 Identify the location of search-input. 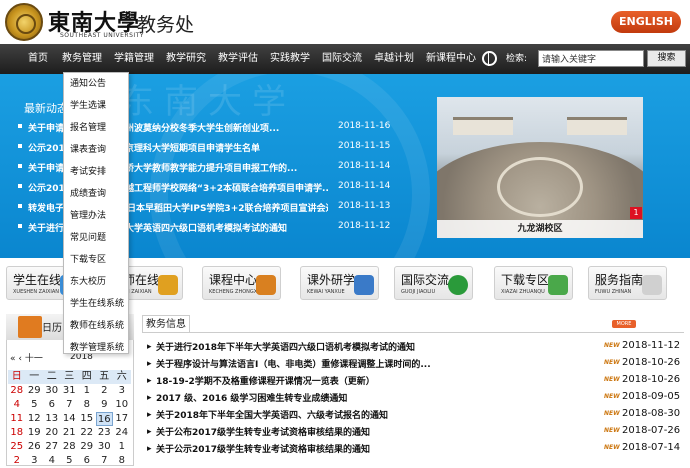
(591, 58).